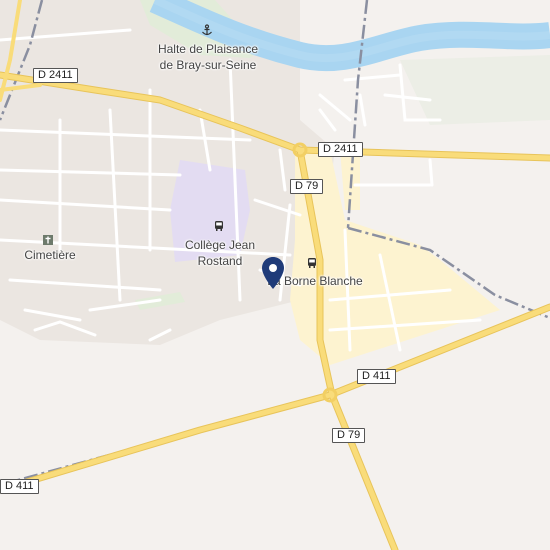 Image resolution: width=550 pixels, height=550 pixels. I want to click on anchor-icon, so click(207, 30).